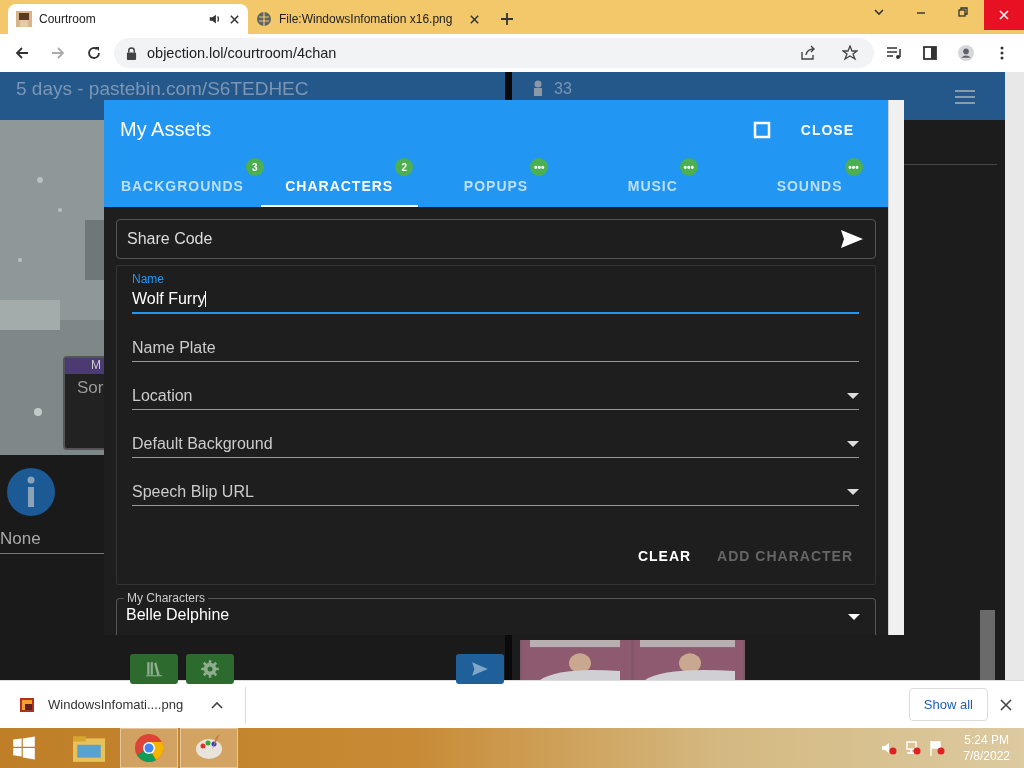  Describe the element at coordinates (963, 12) in the screenshot. I see `restore-icon` at that location.